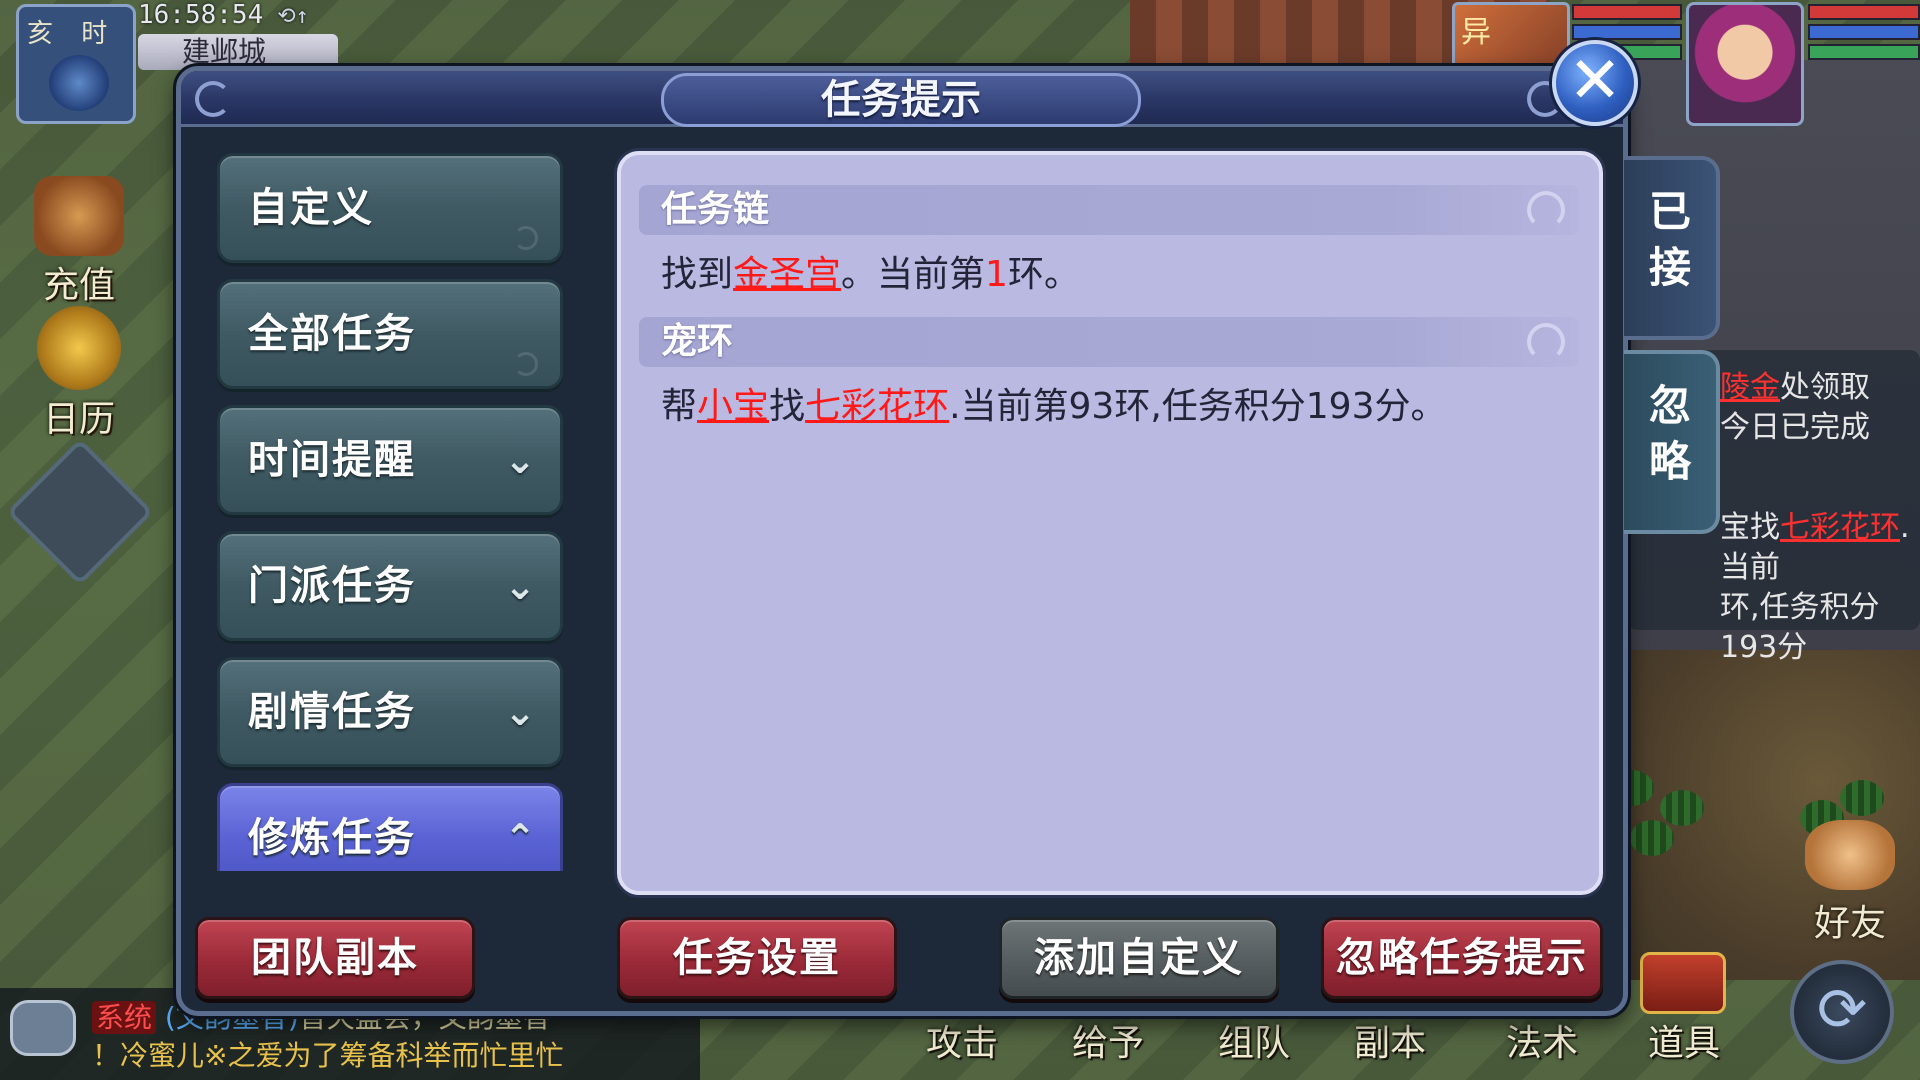 The image size is (1920, 1080). I want to click on nav-item-story-tasks: 剧情任务 ⌄, so click(390, 712).